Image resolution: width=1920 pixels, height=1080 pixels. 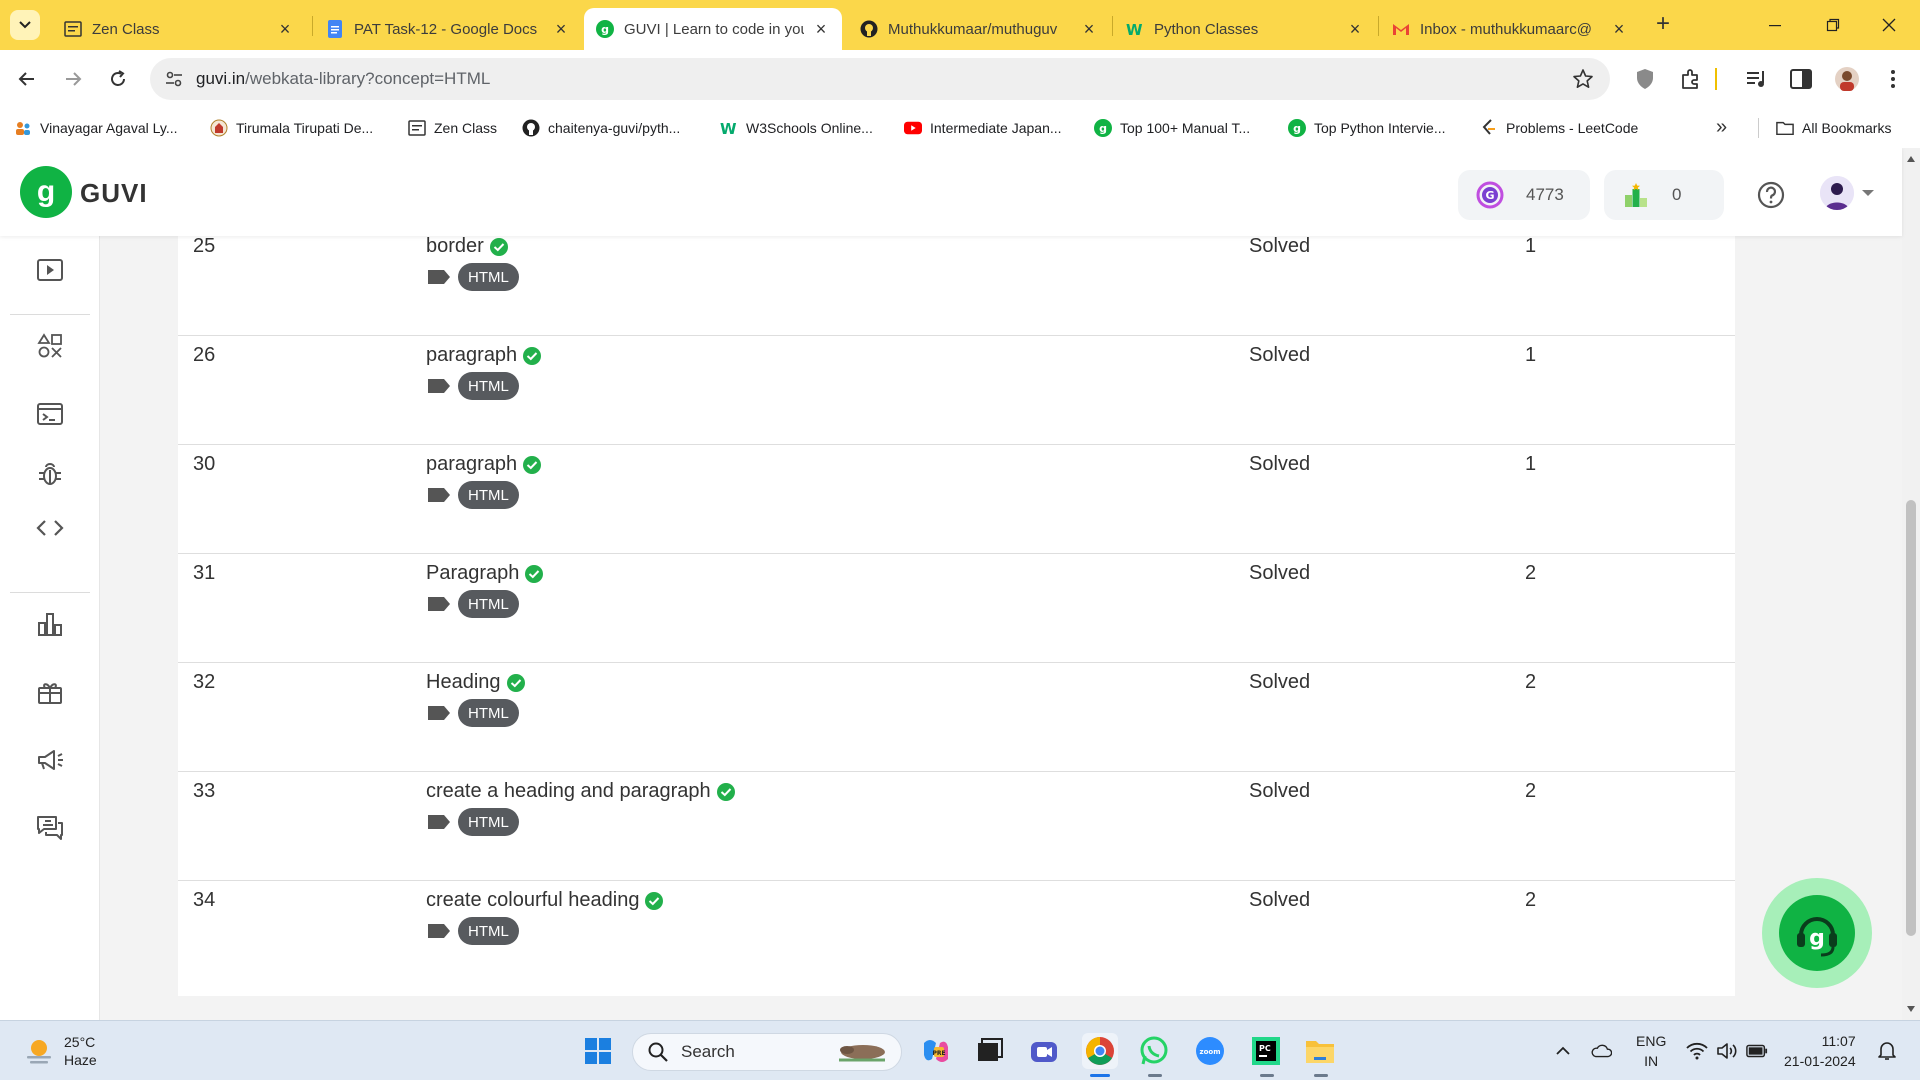 What do you see at coordinates (1524, 195) in the screenshot?
I see `geekoins-chip: G 4773` at bounding box center [1524, 195].